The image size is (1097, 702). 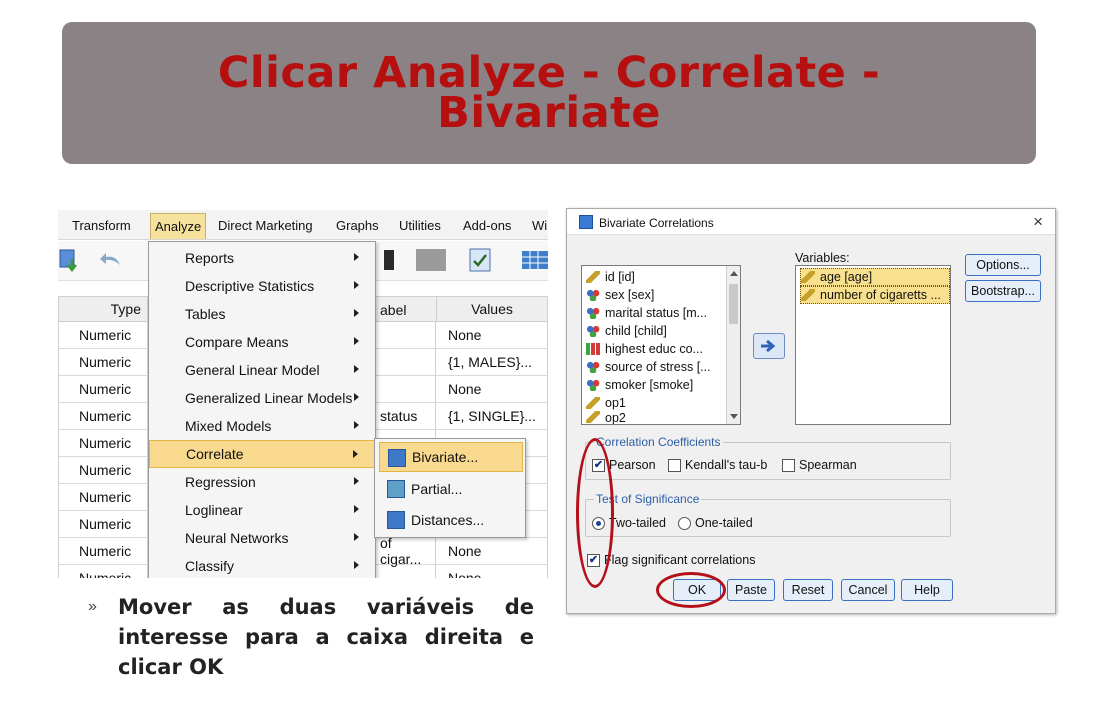 I want to click on cancel-button: Cancel, so click(x=868, y=590).